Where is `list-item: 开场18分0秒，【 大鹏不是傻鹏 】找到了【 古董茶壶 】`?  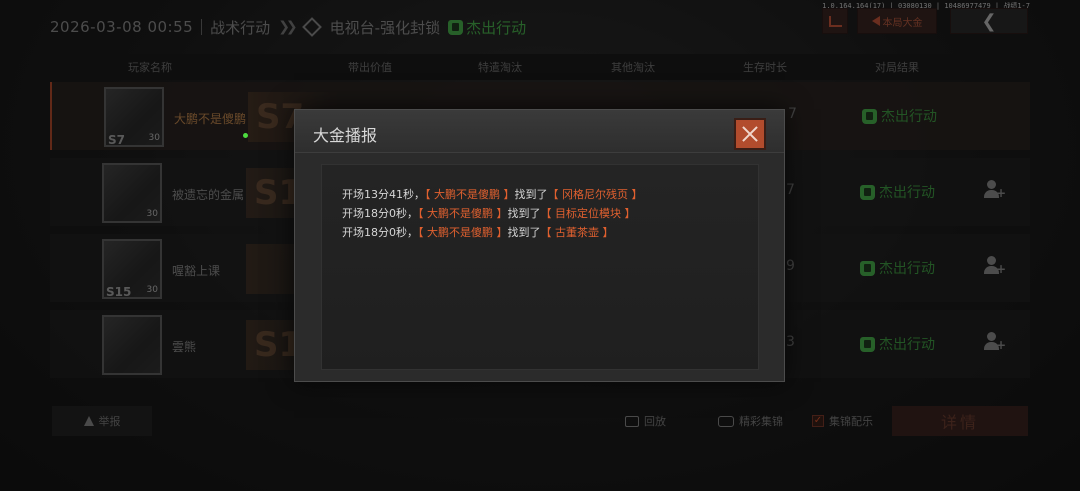 list-item: 开场18分0秒，【 大鹏不是傻鹏 】找到了【 古董茶壶 】 is located at coordinates (550, 232).